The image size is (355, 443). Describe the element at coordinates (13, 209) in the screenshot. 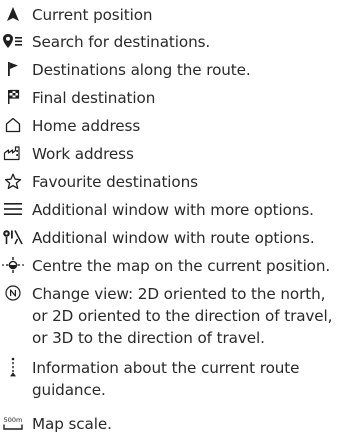

I see `menu-icon` at that location.